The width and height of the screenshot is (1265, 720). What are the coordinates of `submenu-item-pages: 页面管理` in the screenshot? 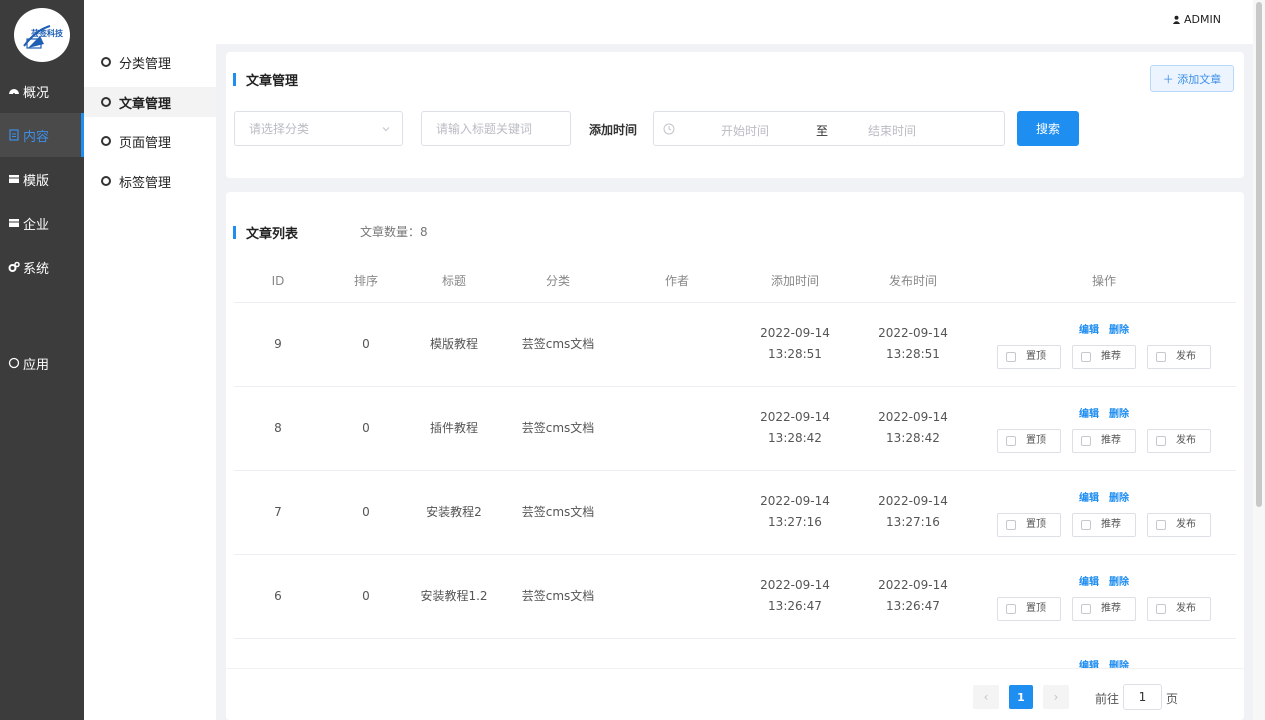 It's located at (150, 141).